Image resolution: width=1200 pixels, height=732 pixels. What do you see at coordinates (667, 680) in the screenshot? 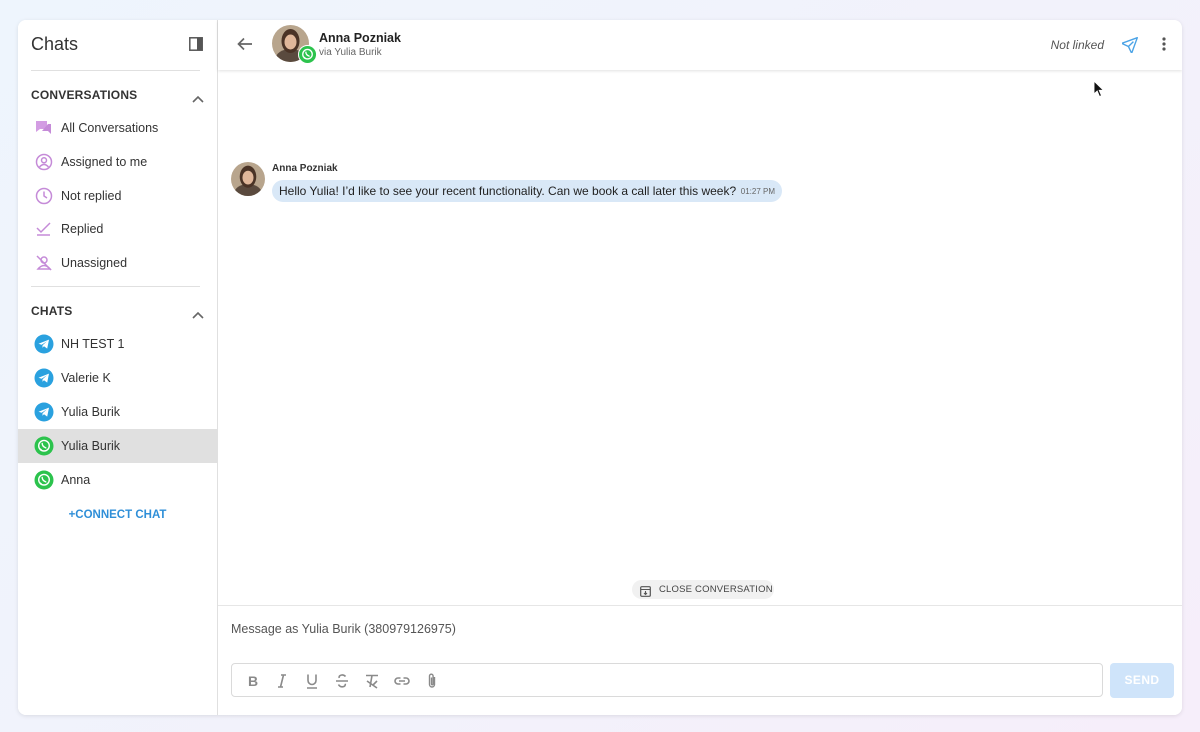
I see `formatting-toolbar: B` at bounding box center [667, 680].